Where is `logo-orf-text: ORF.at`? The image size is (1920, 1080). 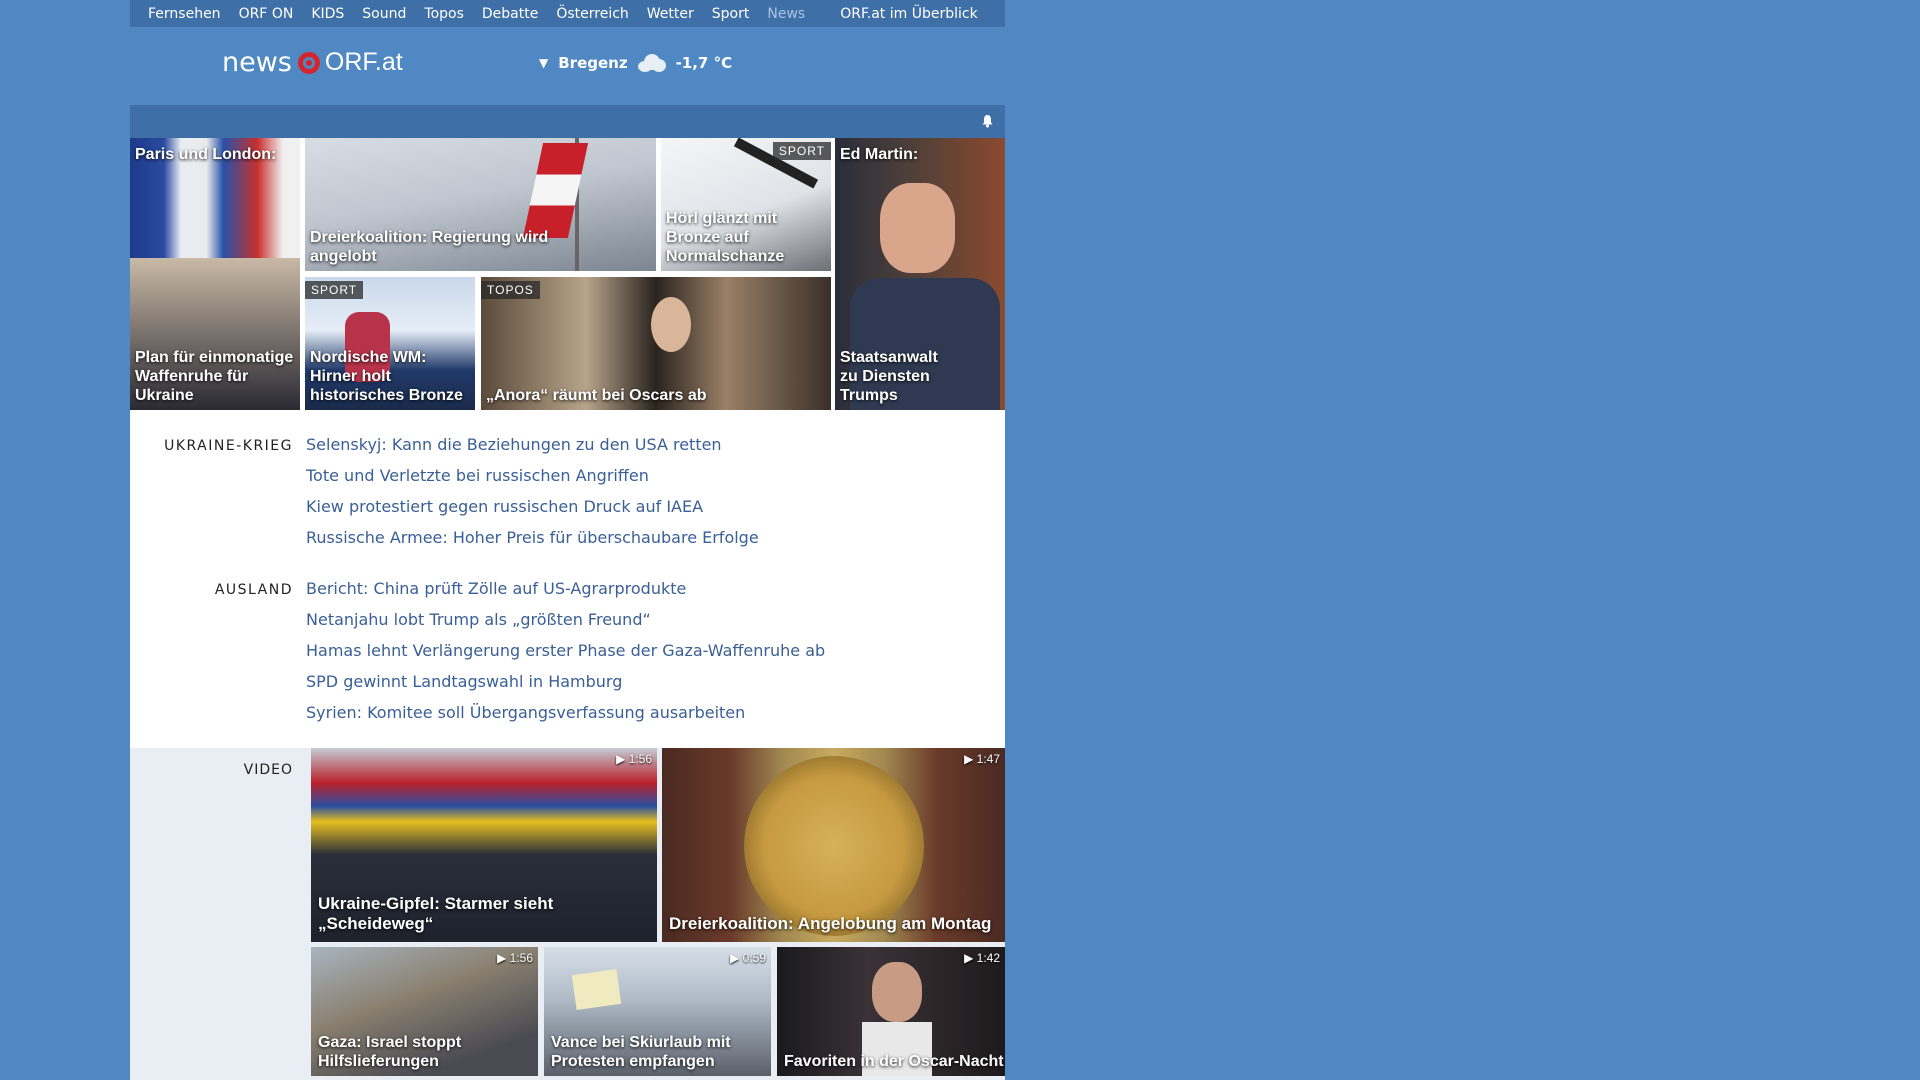
logo-orf-text: ORF.at is located at coordinates (363, 62).